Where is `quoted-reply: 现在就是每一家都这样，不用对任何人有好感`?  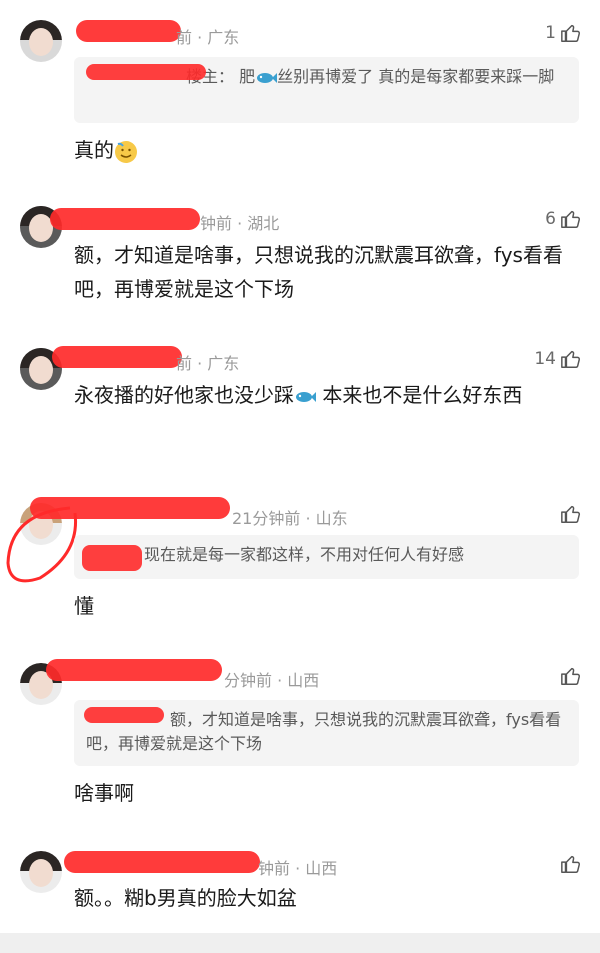 quoted-reply: 现在就是每一家都这样，不用对任何人有好感 is located at coordinates (326, 557).